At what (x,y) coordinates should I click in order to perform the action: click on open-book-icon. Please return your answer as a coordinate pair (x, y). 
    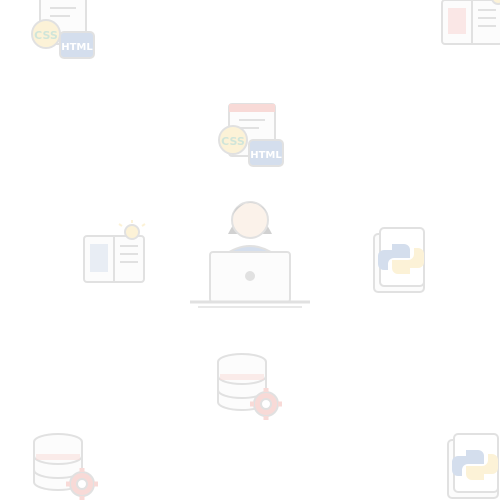
    Looking at the image, I should click on (470, 26).